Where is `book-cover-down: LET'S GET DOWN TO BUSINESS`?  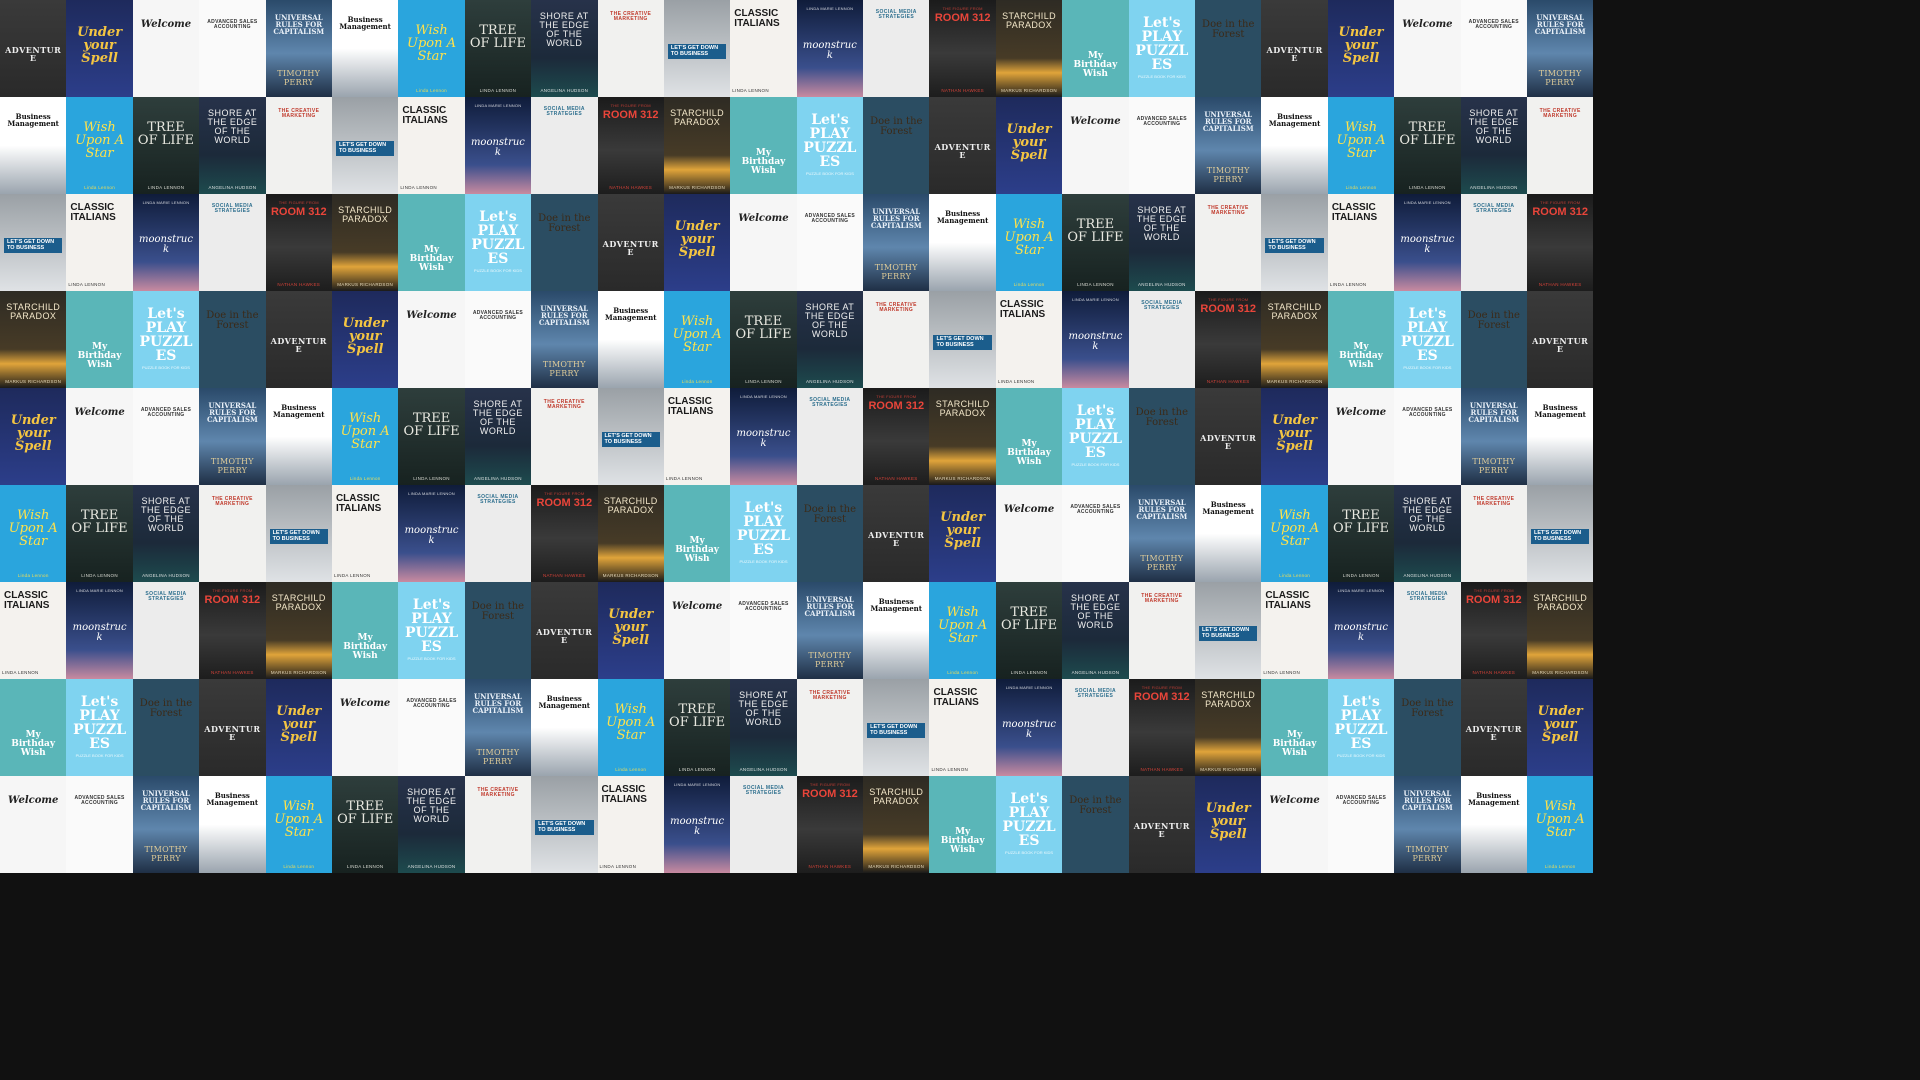
book-cover-down: LET'S GET DOWN TO BUSINESS is located at coordinates (1294, 242).